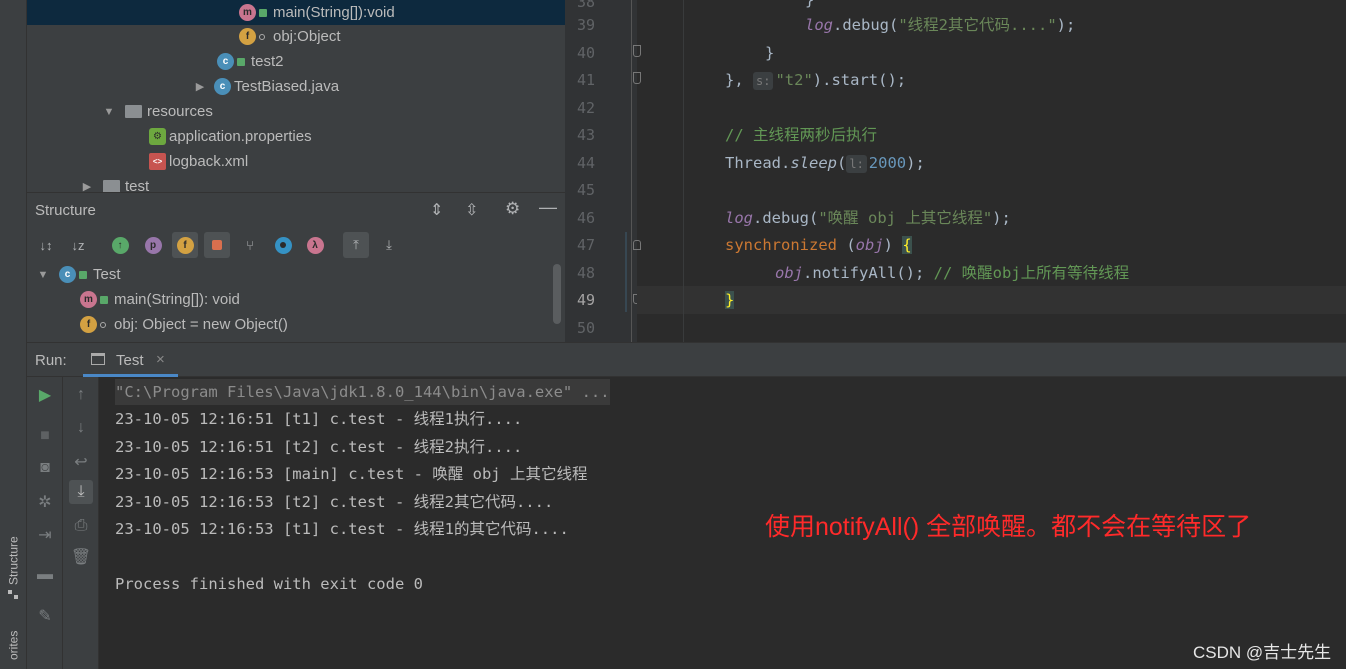  What do you see at coordinates (160, 359) in the screenshot?
I see `close-icon: ×` at bounding box center [160, 359].